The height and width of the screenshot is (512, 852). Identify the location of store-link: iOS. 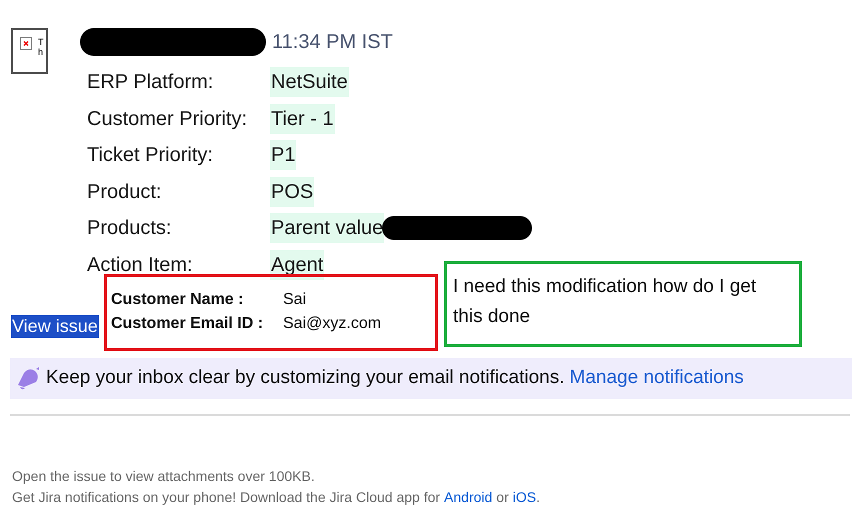
(524, 497).